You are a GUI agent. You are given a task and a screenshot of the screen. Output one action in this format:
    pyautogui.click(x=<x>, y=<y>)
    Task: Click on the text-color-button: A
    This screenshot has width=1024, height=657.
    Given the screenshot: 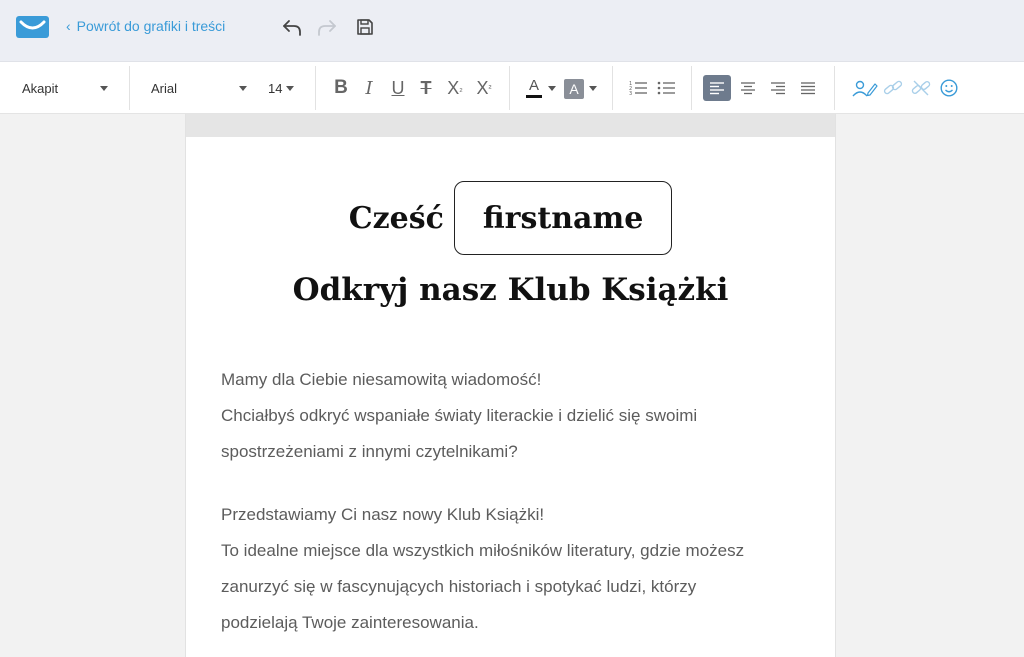 What is the action you would take?
    pyautogui.click(x=534, y=88)
    